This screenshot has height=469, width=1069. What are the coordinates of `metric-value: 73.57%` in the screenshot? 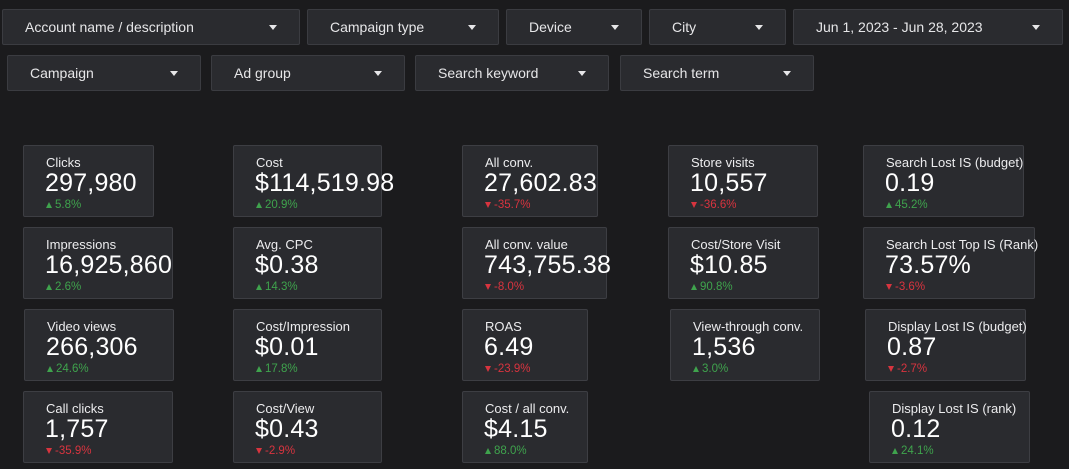 It's located at (928, 265).